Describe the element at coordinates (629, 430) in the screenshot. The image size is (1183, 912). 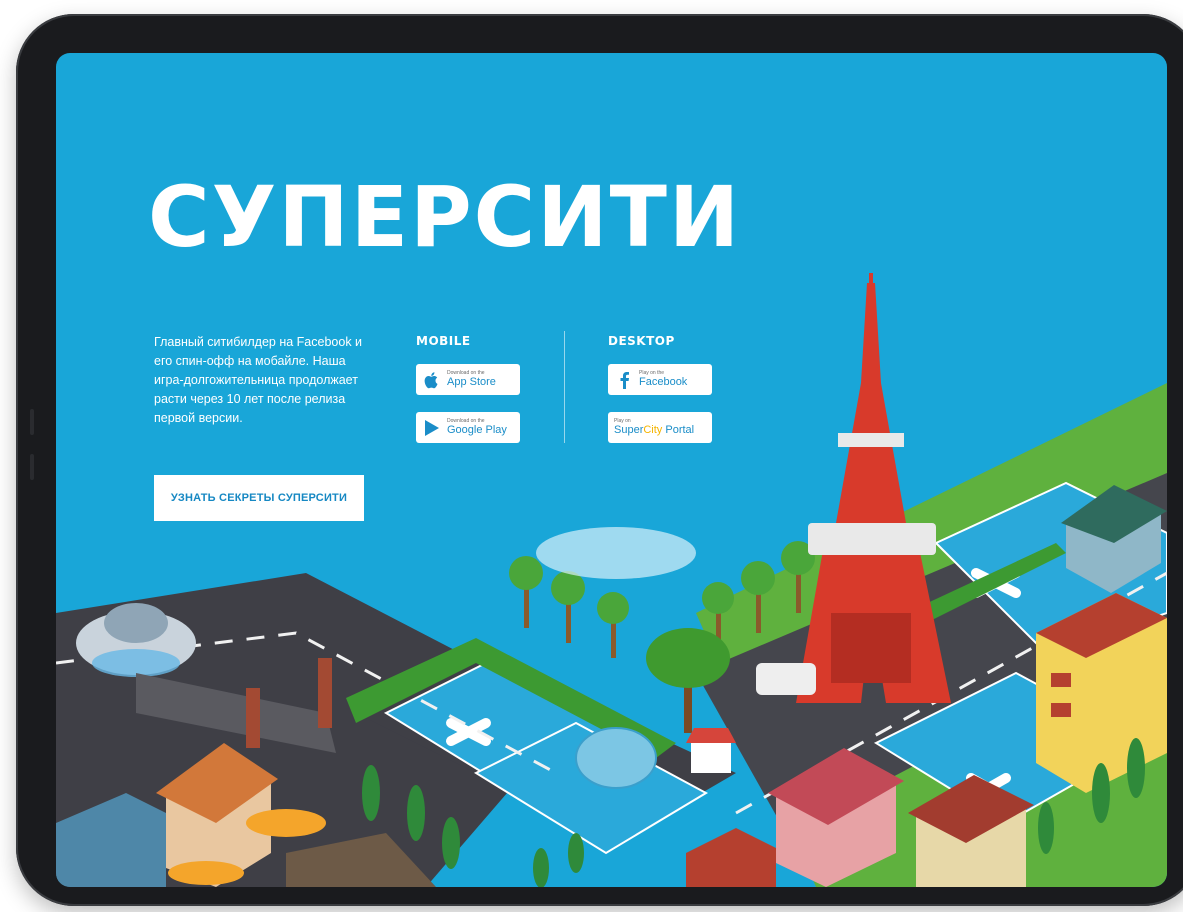
I see `portal-label-super: Super` at that location.